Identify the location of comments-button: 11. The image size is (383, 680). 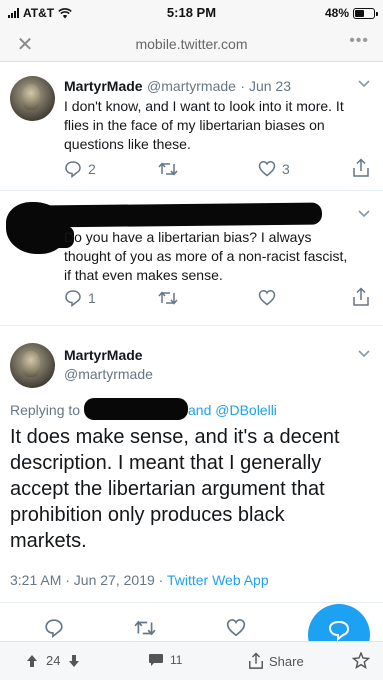
(165, 660).